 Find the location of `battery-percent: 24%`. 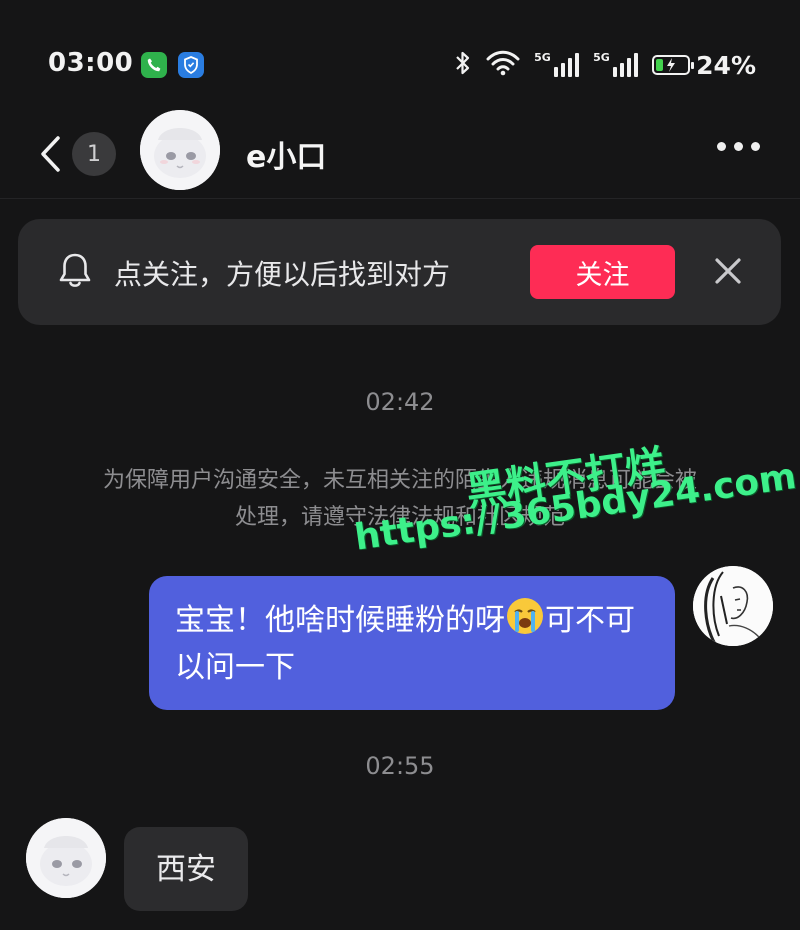

battery-percent: 24% is located at coordinates (726, 65).